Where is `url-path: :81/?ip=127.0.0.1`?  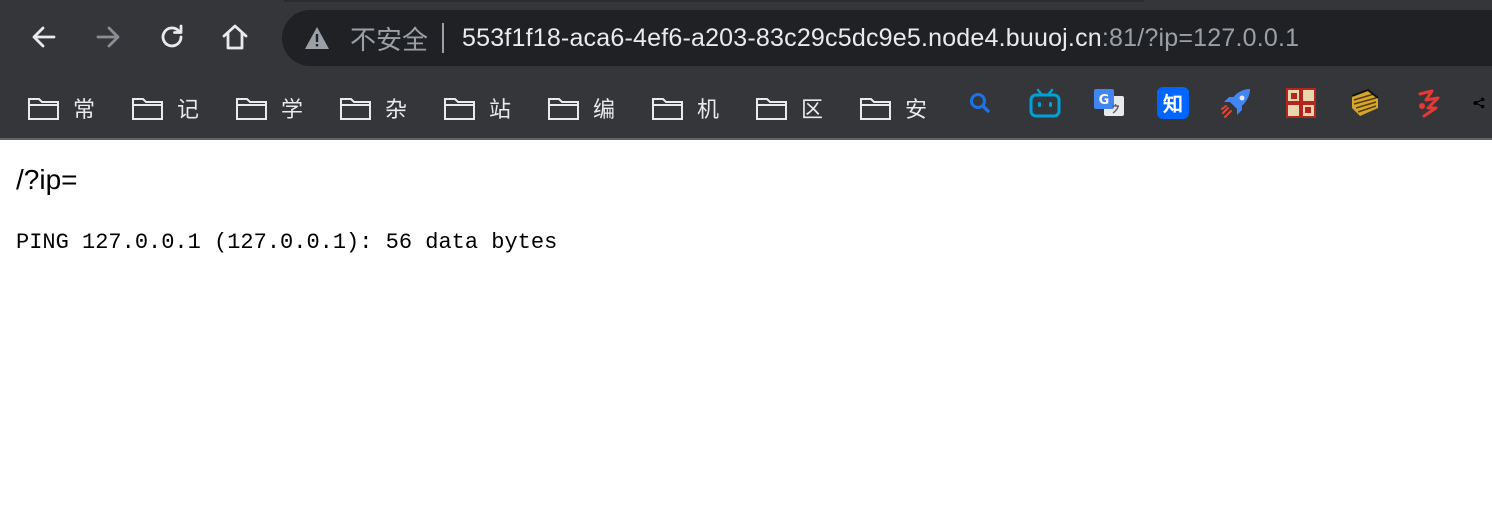
url-path: :81/?ip=127.0.0.1 is located at coordinates (1200, 37).